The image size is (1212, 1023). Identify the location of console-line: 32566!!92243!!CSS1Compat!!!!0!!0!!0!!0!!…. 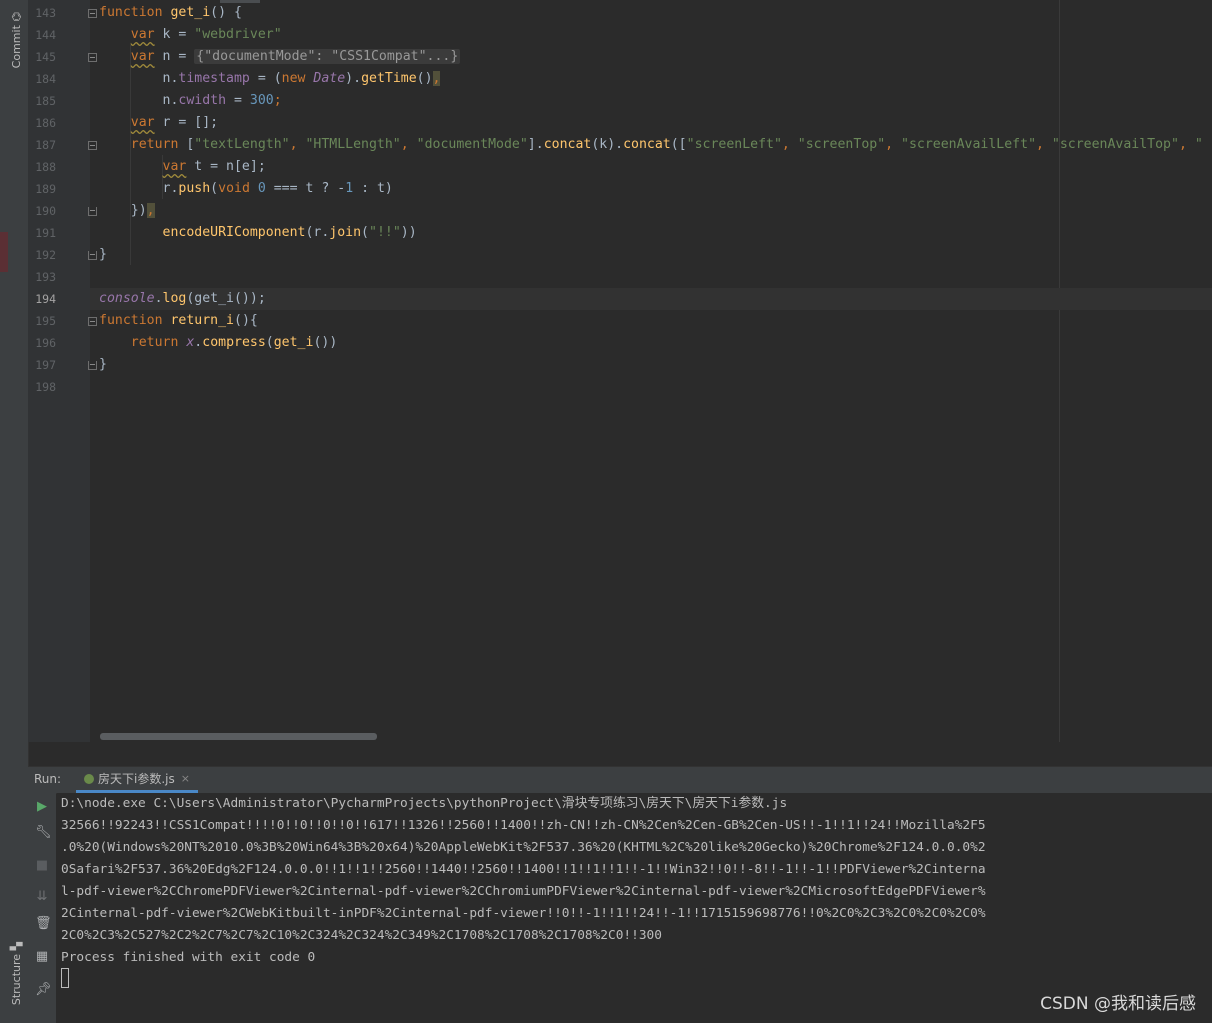
(523, 825).